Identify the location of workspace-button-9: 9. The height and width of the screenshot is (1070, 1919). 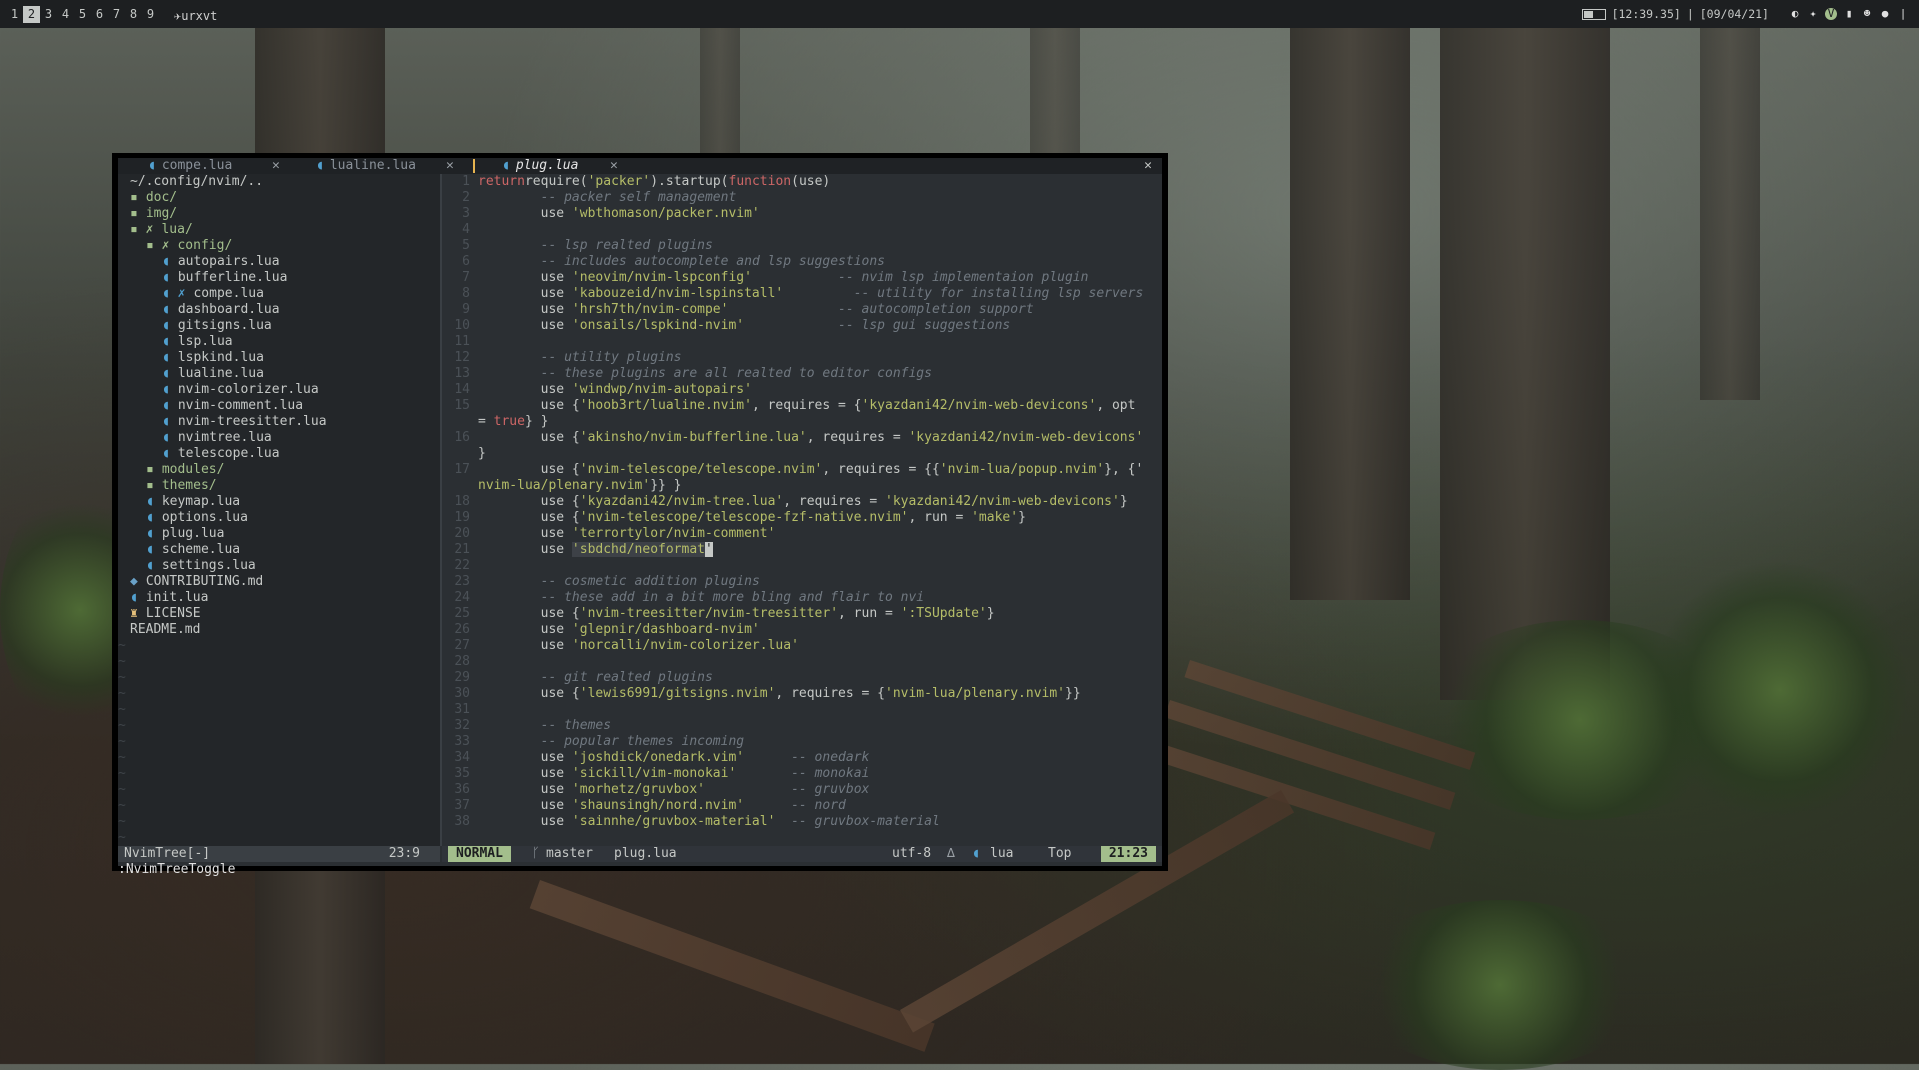
(150, 14).